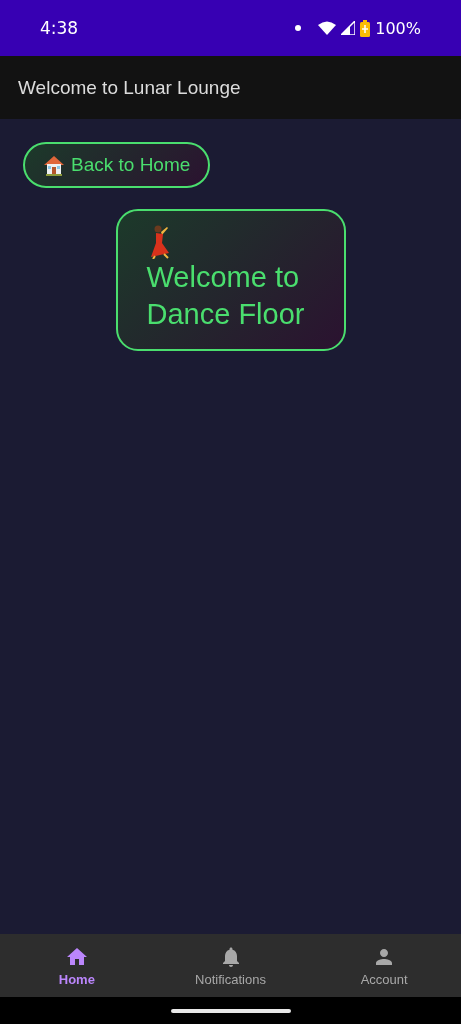 This screenshot has height=1024, width=461. I want to click on status-time: 4:38, so click(59, 28).